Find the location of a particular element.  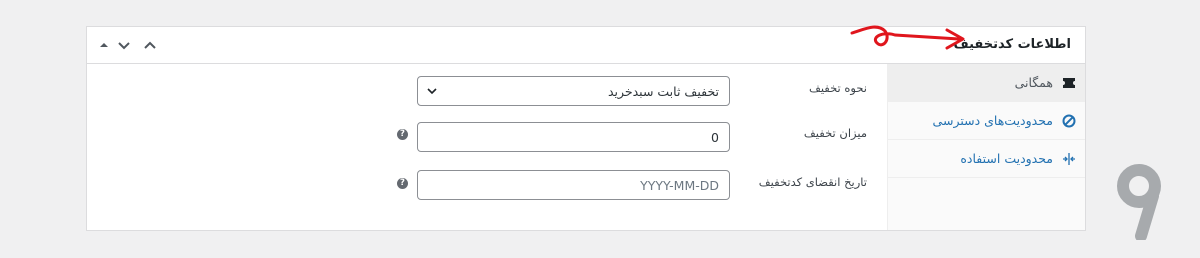

move-up-button is located at coordinates (104, 45).